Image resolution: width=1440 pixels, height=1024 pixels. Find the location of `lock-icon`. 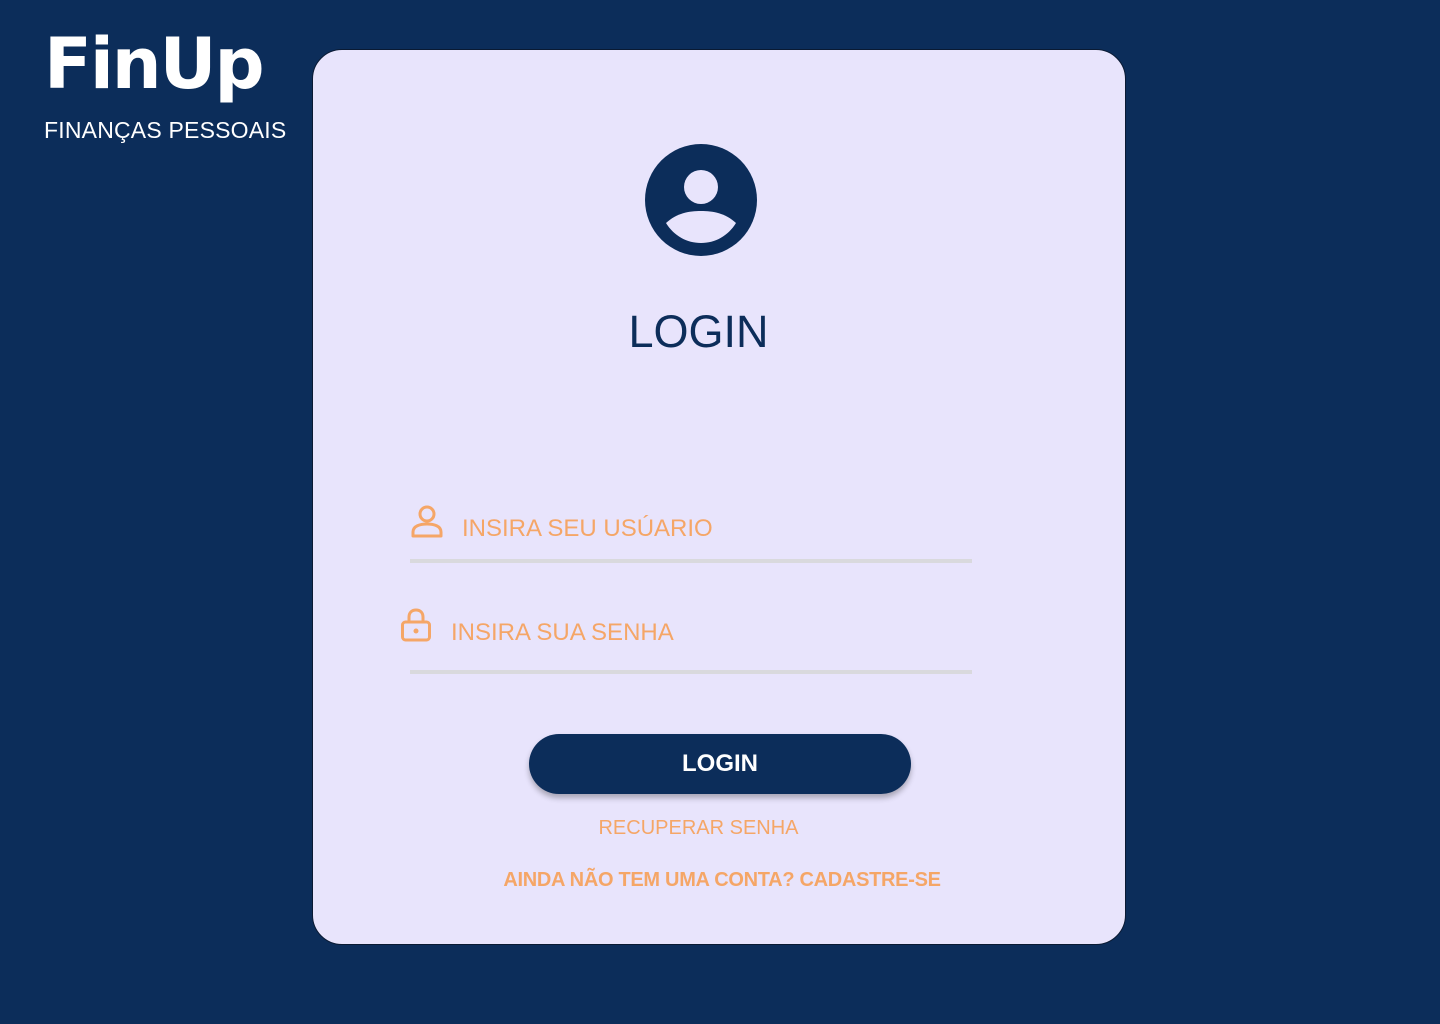

lock-icon is located at coordinates (416, 625).